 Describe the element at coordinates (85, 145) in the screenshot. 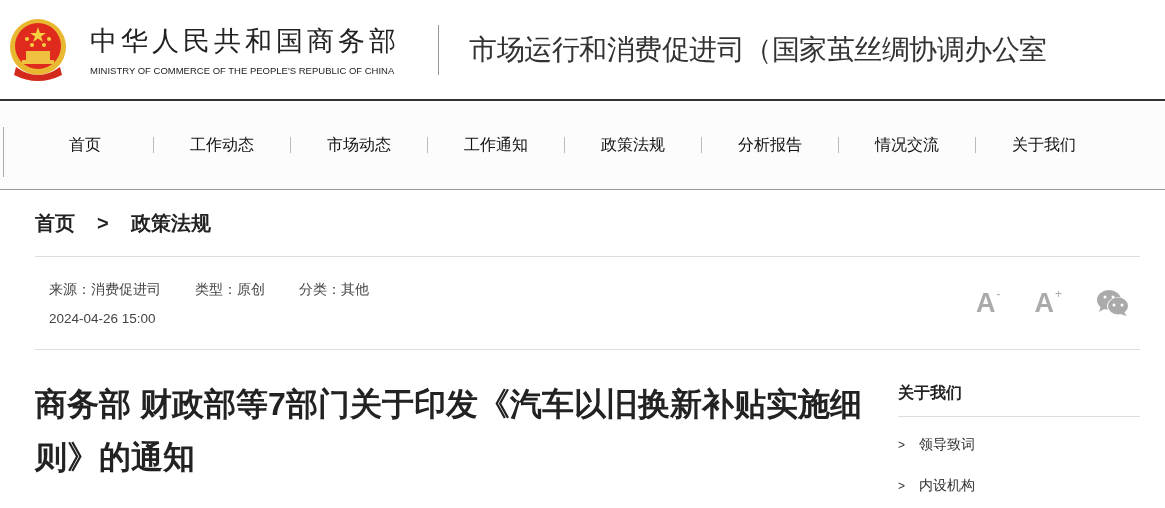

I see `nav-link: 首页` at that location.